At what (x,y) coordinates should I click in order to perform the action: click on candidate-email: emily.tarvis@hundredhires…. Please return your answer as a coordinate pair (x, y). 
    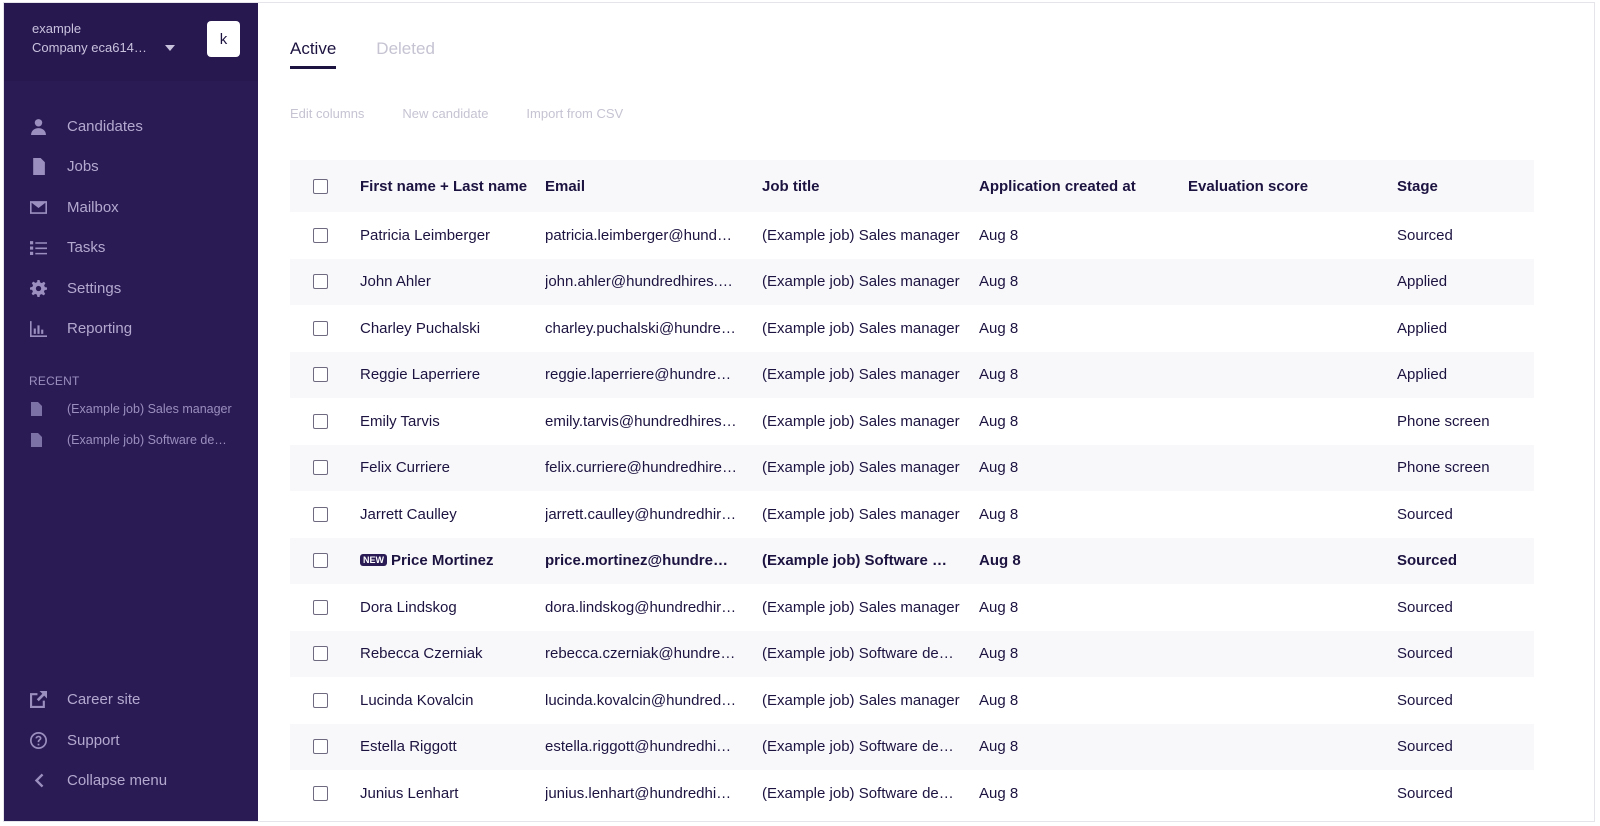
    Looking at the image, I should click on (641, 421).